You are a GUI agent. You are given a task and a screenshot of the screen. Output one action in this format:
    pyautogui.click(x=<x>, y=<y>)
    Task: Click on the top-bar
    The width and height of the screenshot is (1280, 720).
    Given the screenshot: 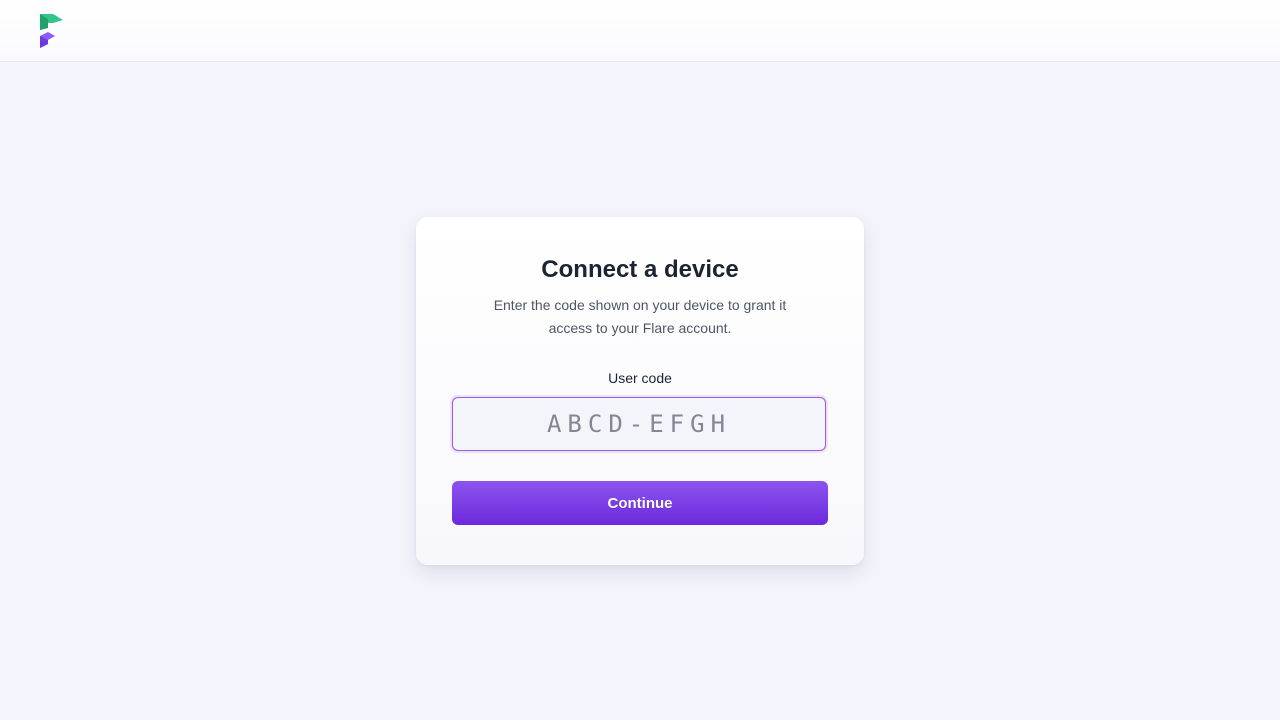 What is the action you would take?
    pyautogui.click(x=640, y=31)
    